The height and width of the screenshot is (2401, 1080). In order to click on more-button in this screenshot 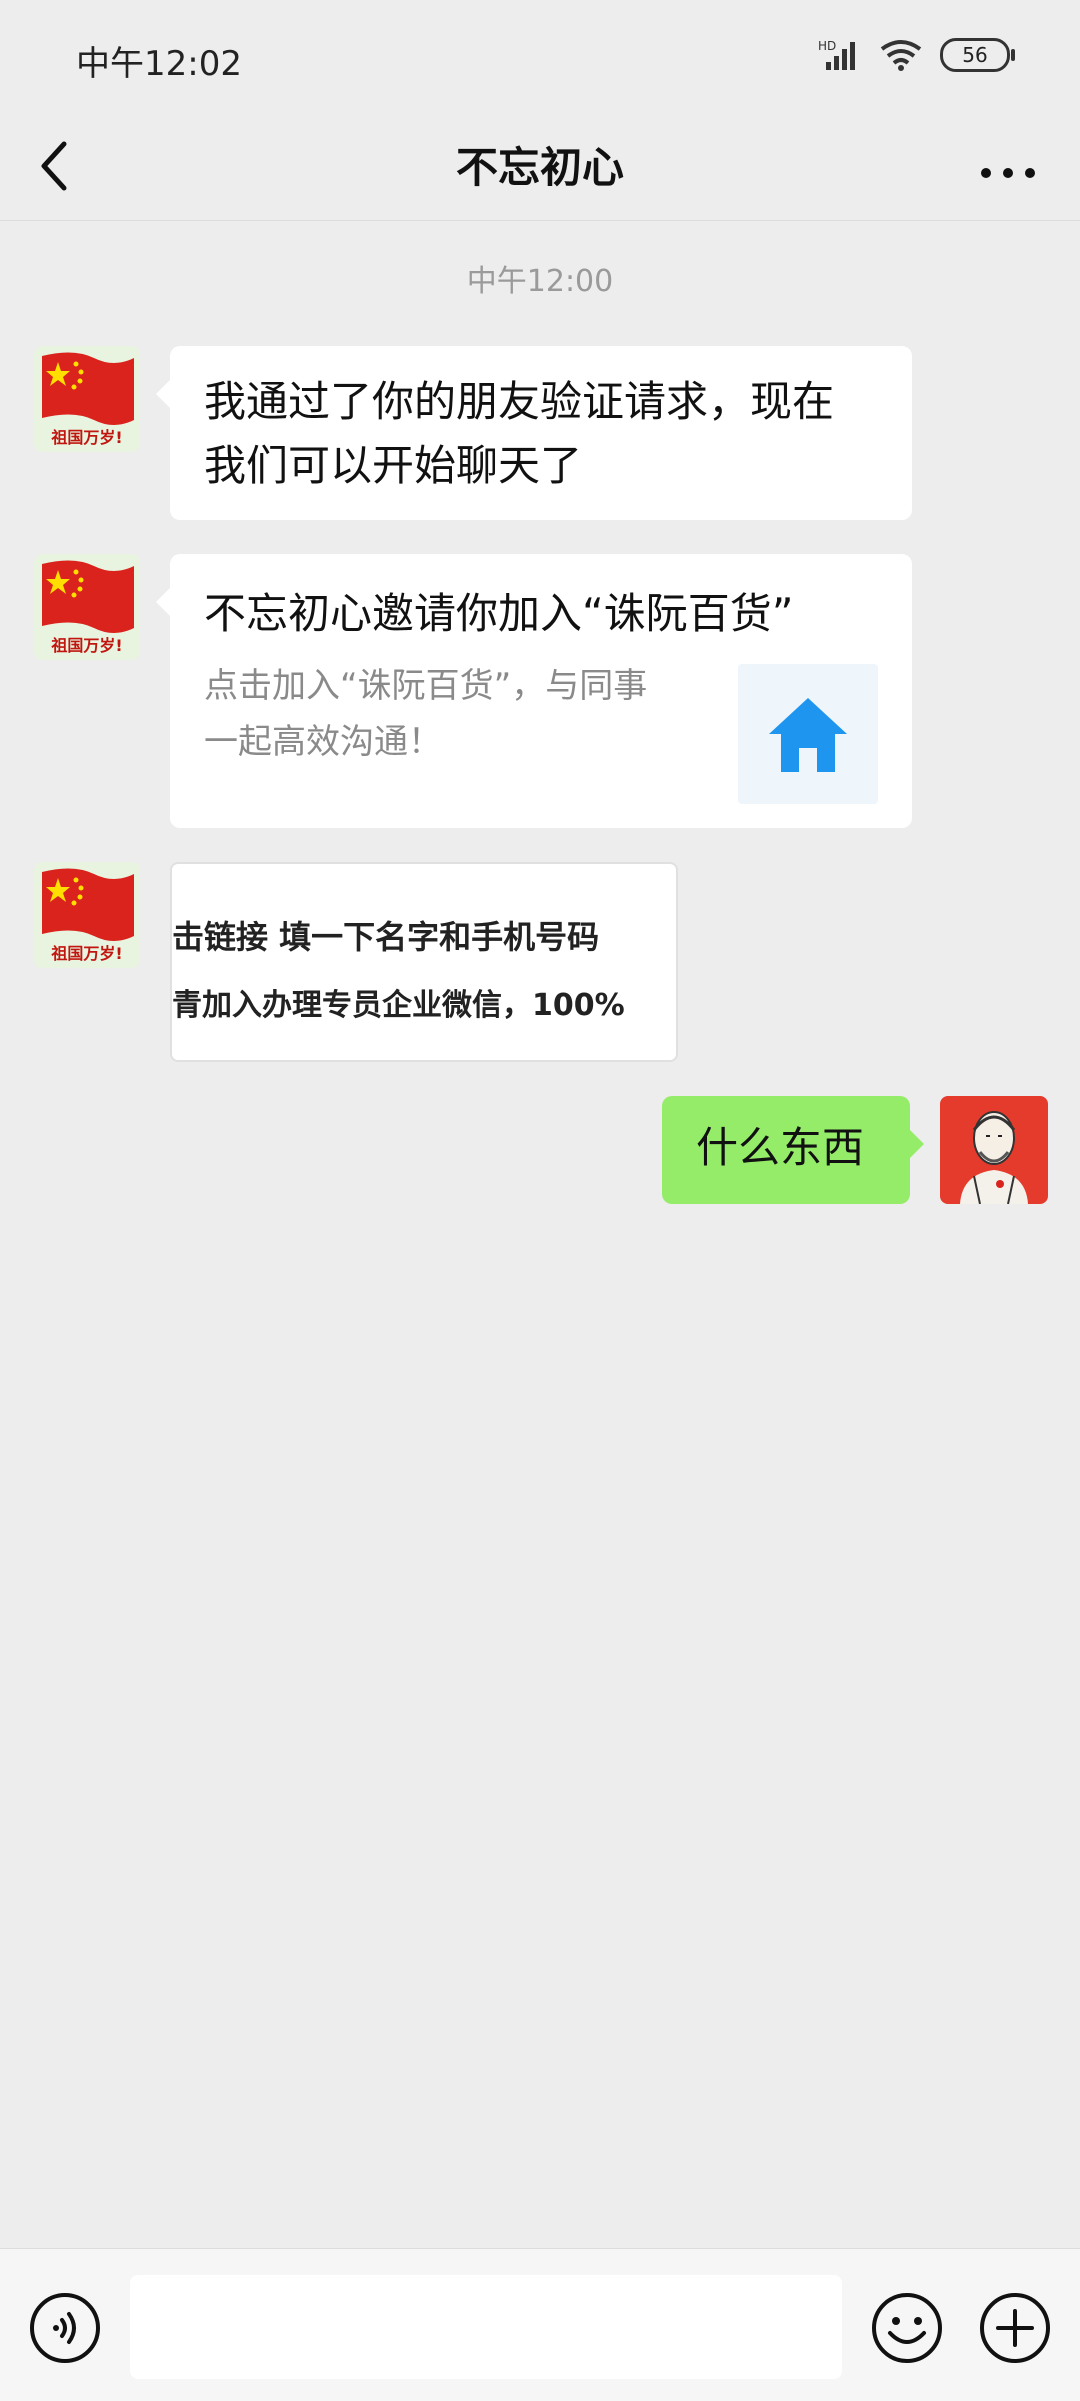, I will do `click(1008, 166)`.